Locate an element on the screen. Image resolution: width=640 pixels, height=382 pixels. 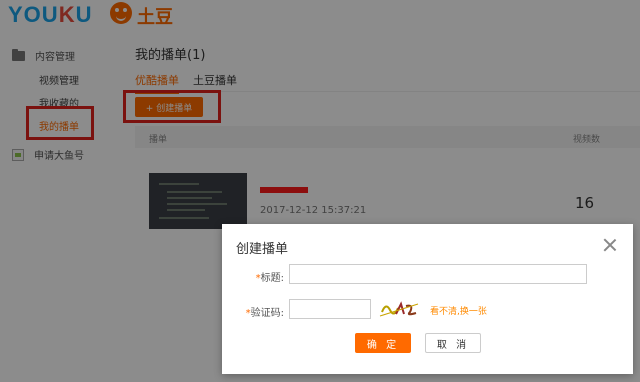
captcha-image is located at coordinates (398, 309).